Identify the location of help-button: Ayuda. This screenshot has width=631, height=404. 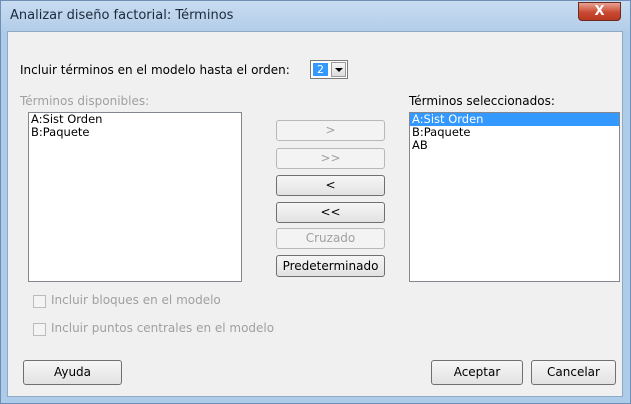
(72, 372).